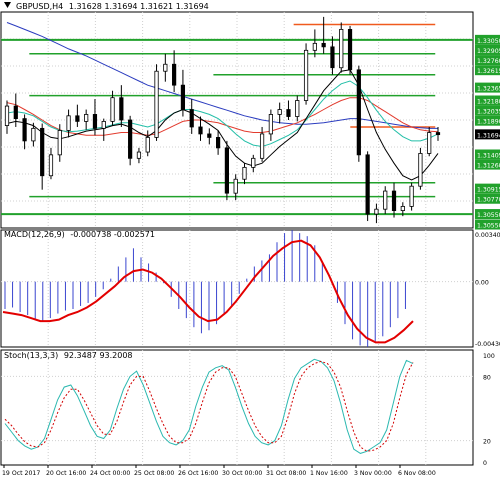  Describe the element at coordinates (66, 473) in the screenshot. I see `time-axis-label: 20 Oct 16:00` at that location.